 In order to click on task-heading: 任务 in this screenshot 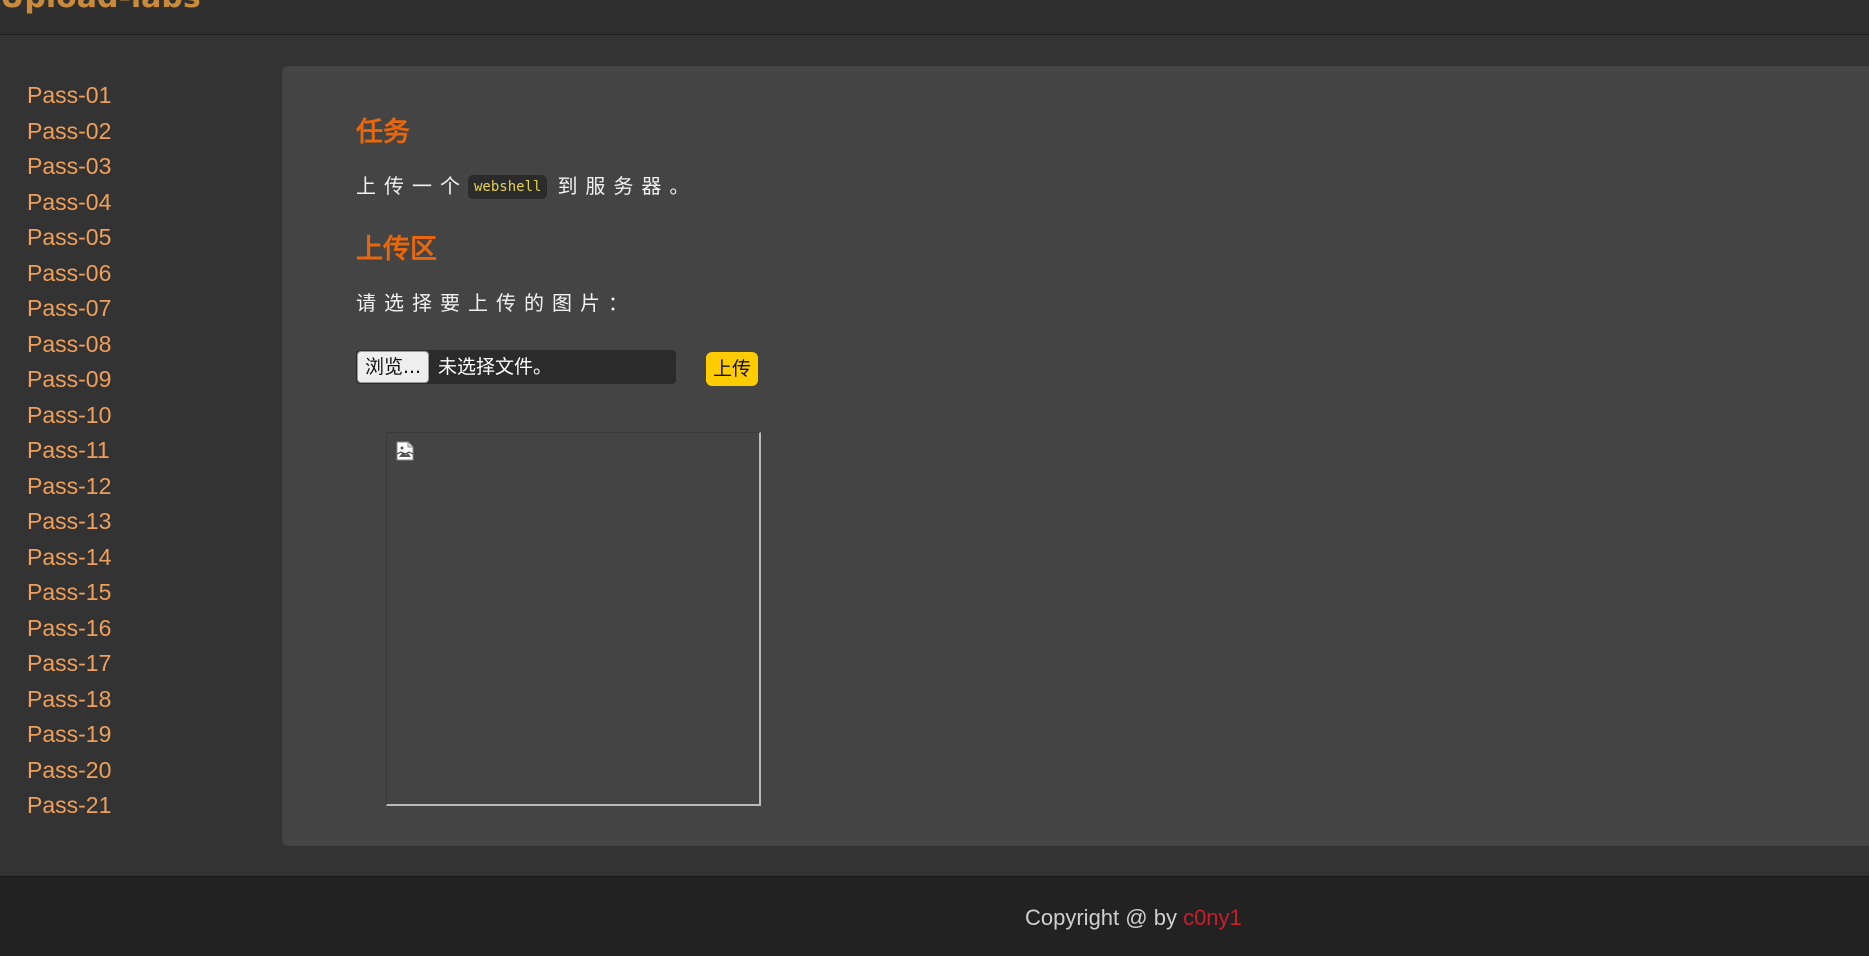, I will do `click(383, 132)`.